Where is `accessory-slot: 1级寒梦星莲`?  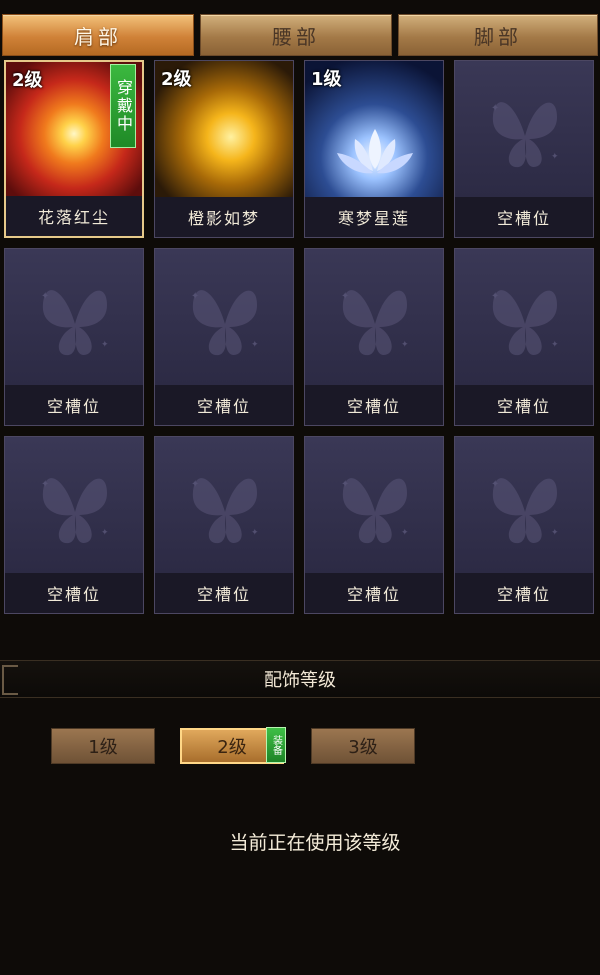
accessory-slot: 1级寒梦星莲 is located at coordinates (374, 149).